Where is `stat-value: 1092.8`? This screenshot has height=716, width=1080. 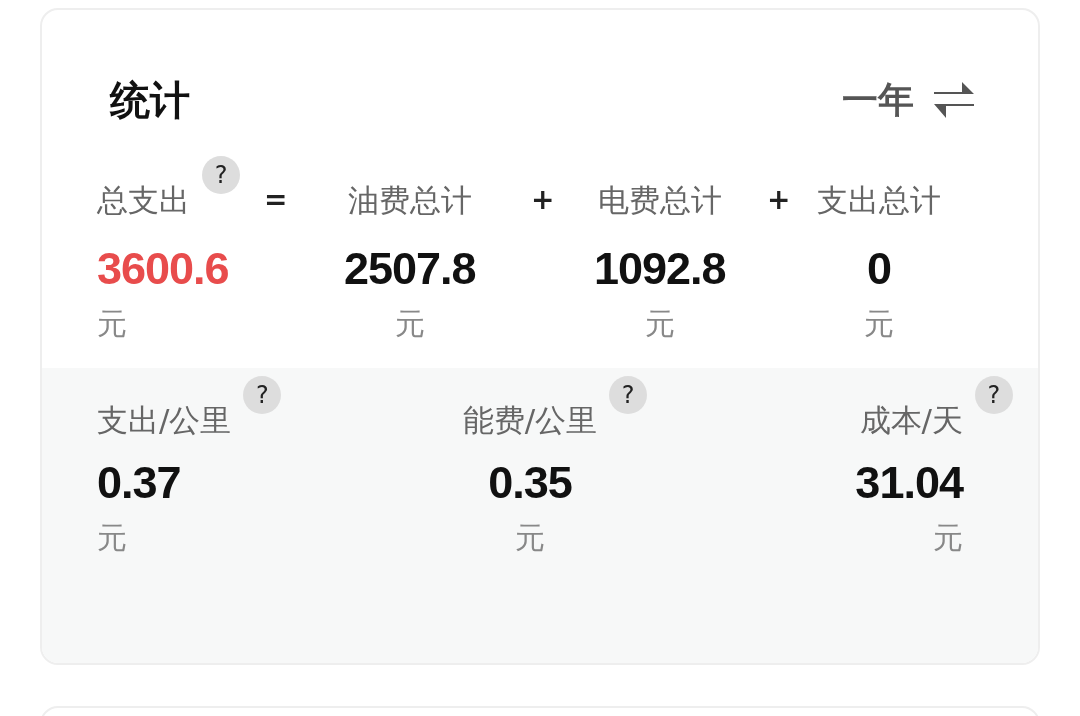 stat-value: 1092.8 is located at coordinates (660, 269).